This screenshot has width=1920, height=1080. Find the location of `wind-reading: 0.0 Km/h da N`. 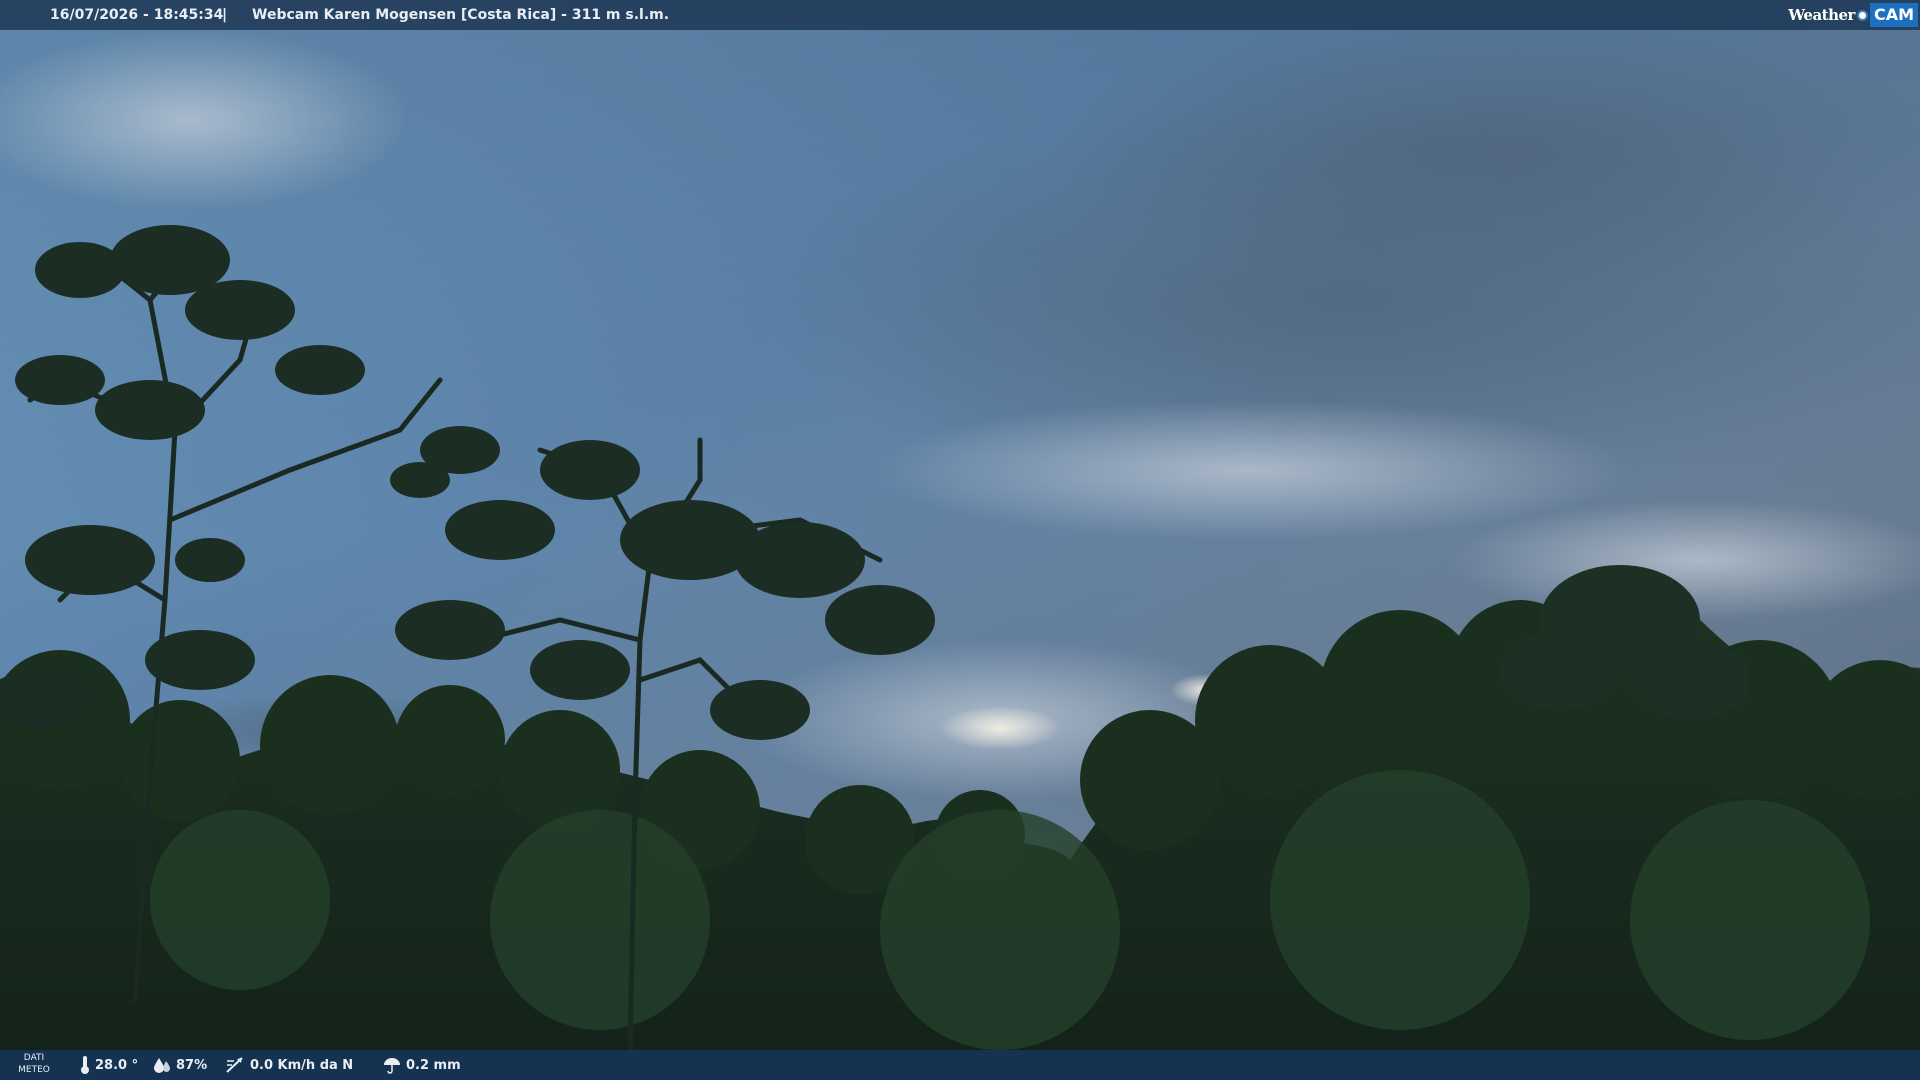

wind-reading: 0.0 Km/h da N is located at coordinates (289, 1065).